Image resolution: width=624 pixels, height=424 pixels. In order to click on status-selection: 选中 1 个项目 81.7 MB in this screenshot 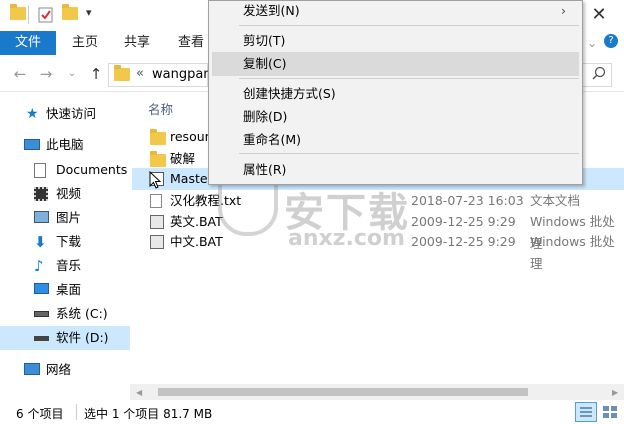, I will do `click(148, 414)`.